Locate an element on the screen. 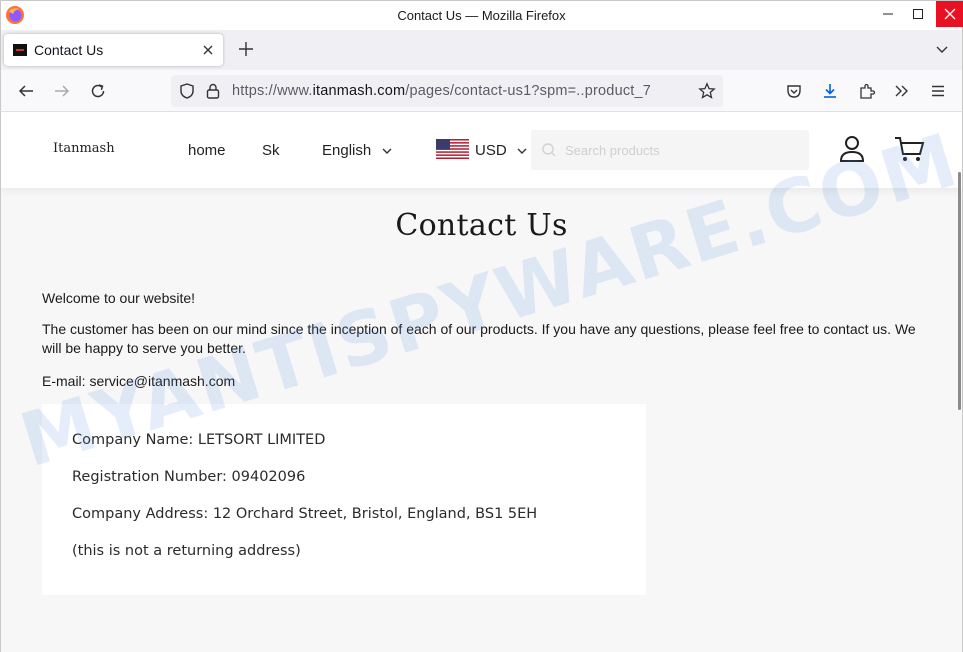 The width and height of the screenshot is (963, 652). page-title: Contact Us is located at coordinates (481, 225).